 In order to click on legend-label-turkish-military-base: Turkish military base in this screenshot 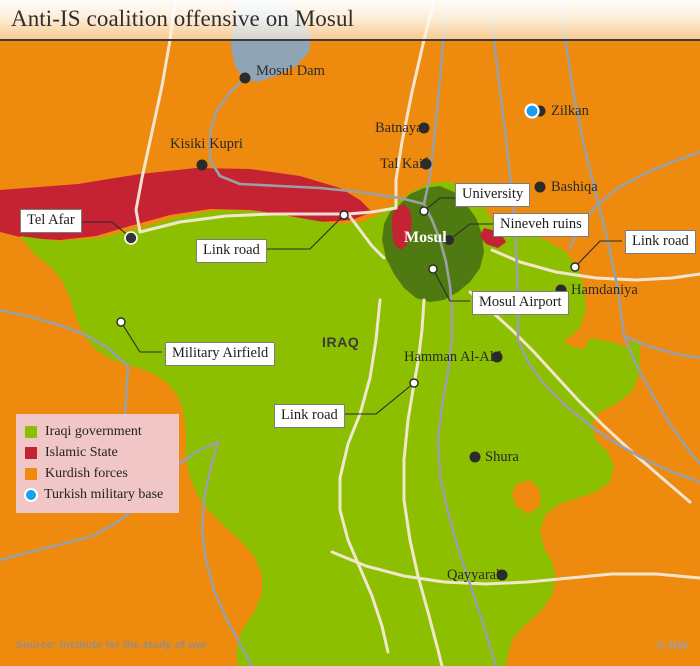, I will do `click(104, 494)`.